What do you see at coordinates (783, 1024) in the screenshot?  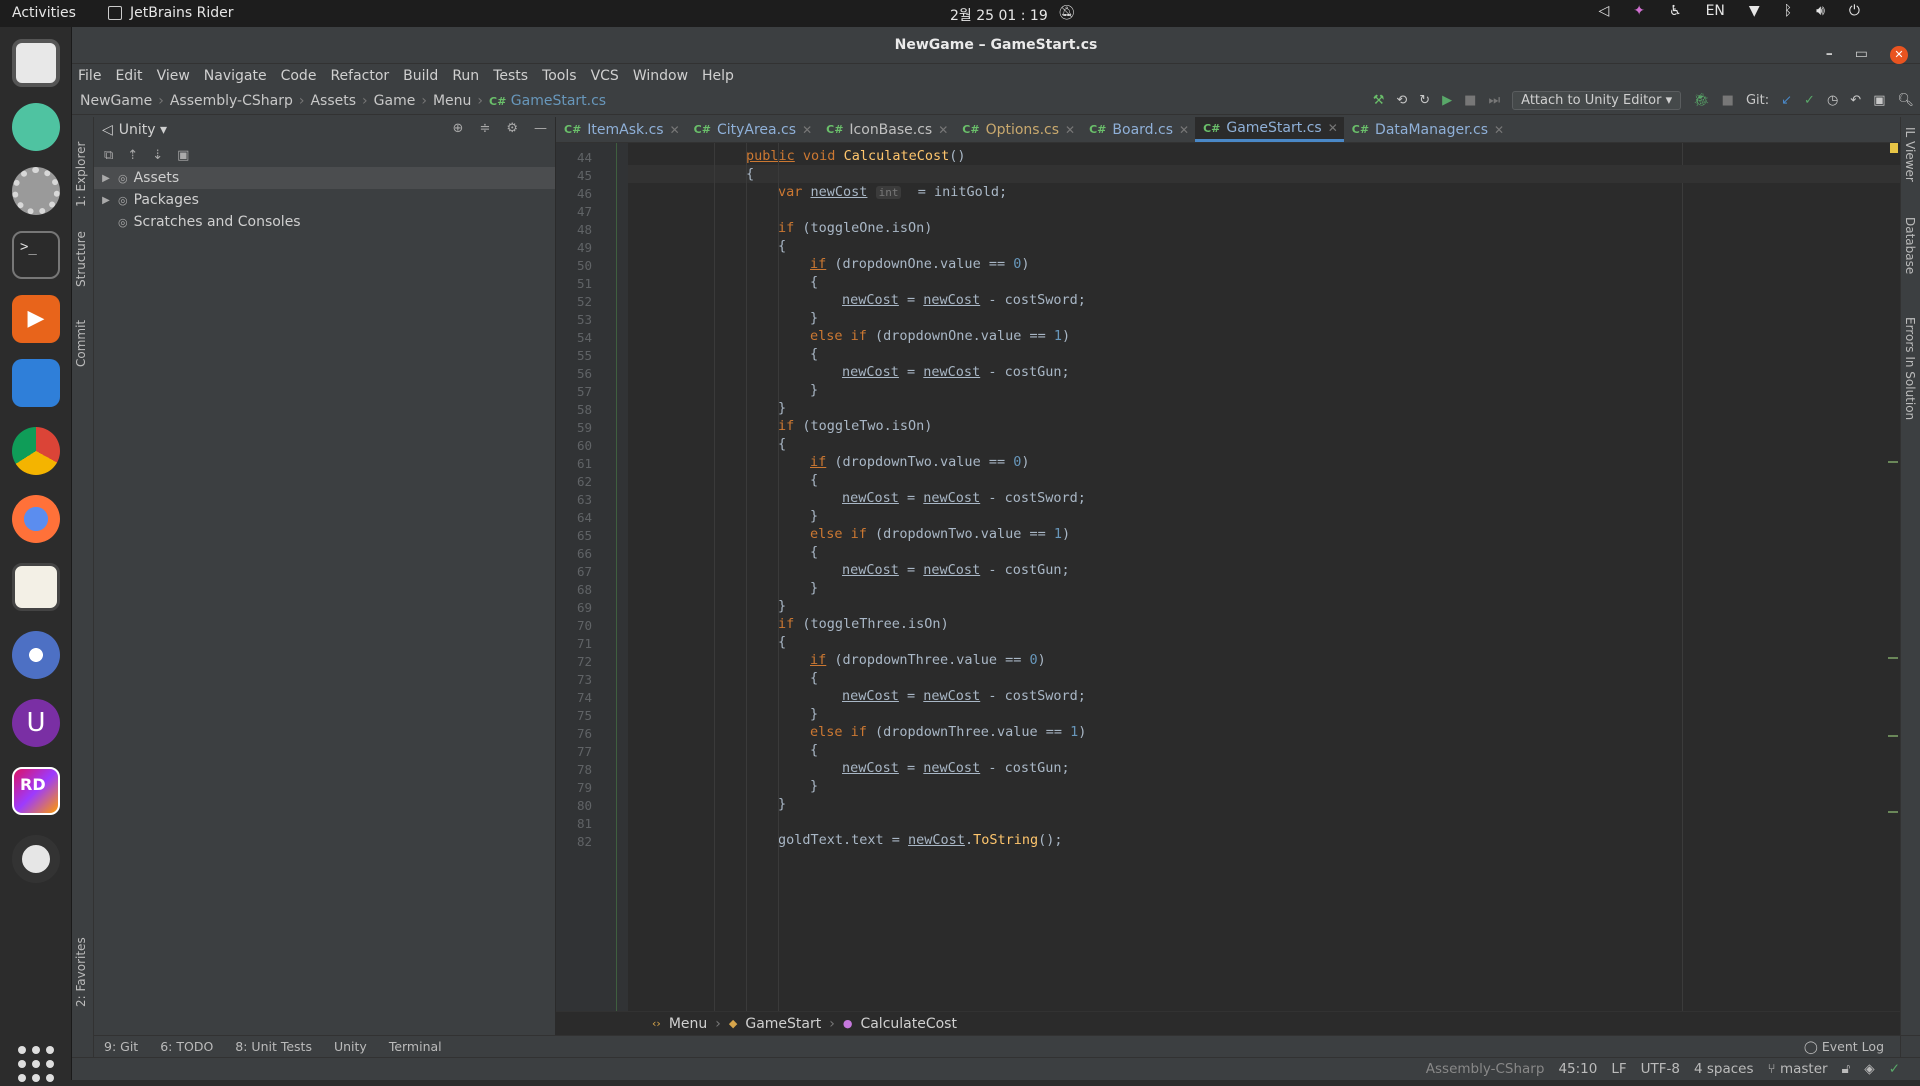 I see `breadcrumb-item: GameStart` at bounding box center [783, 1024].